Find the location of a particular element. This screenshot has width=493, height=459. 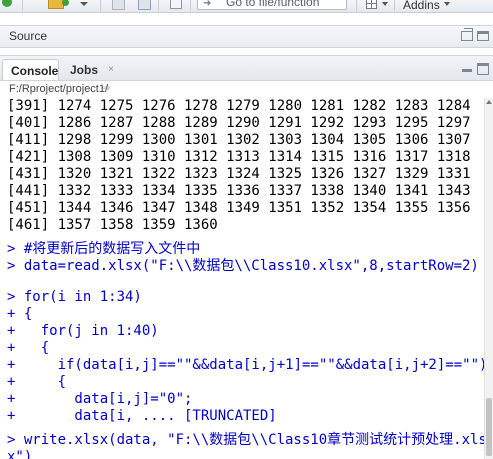

save-all-icon is located at coordinates (144, 5).